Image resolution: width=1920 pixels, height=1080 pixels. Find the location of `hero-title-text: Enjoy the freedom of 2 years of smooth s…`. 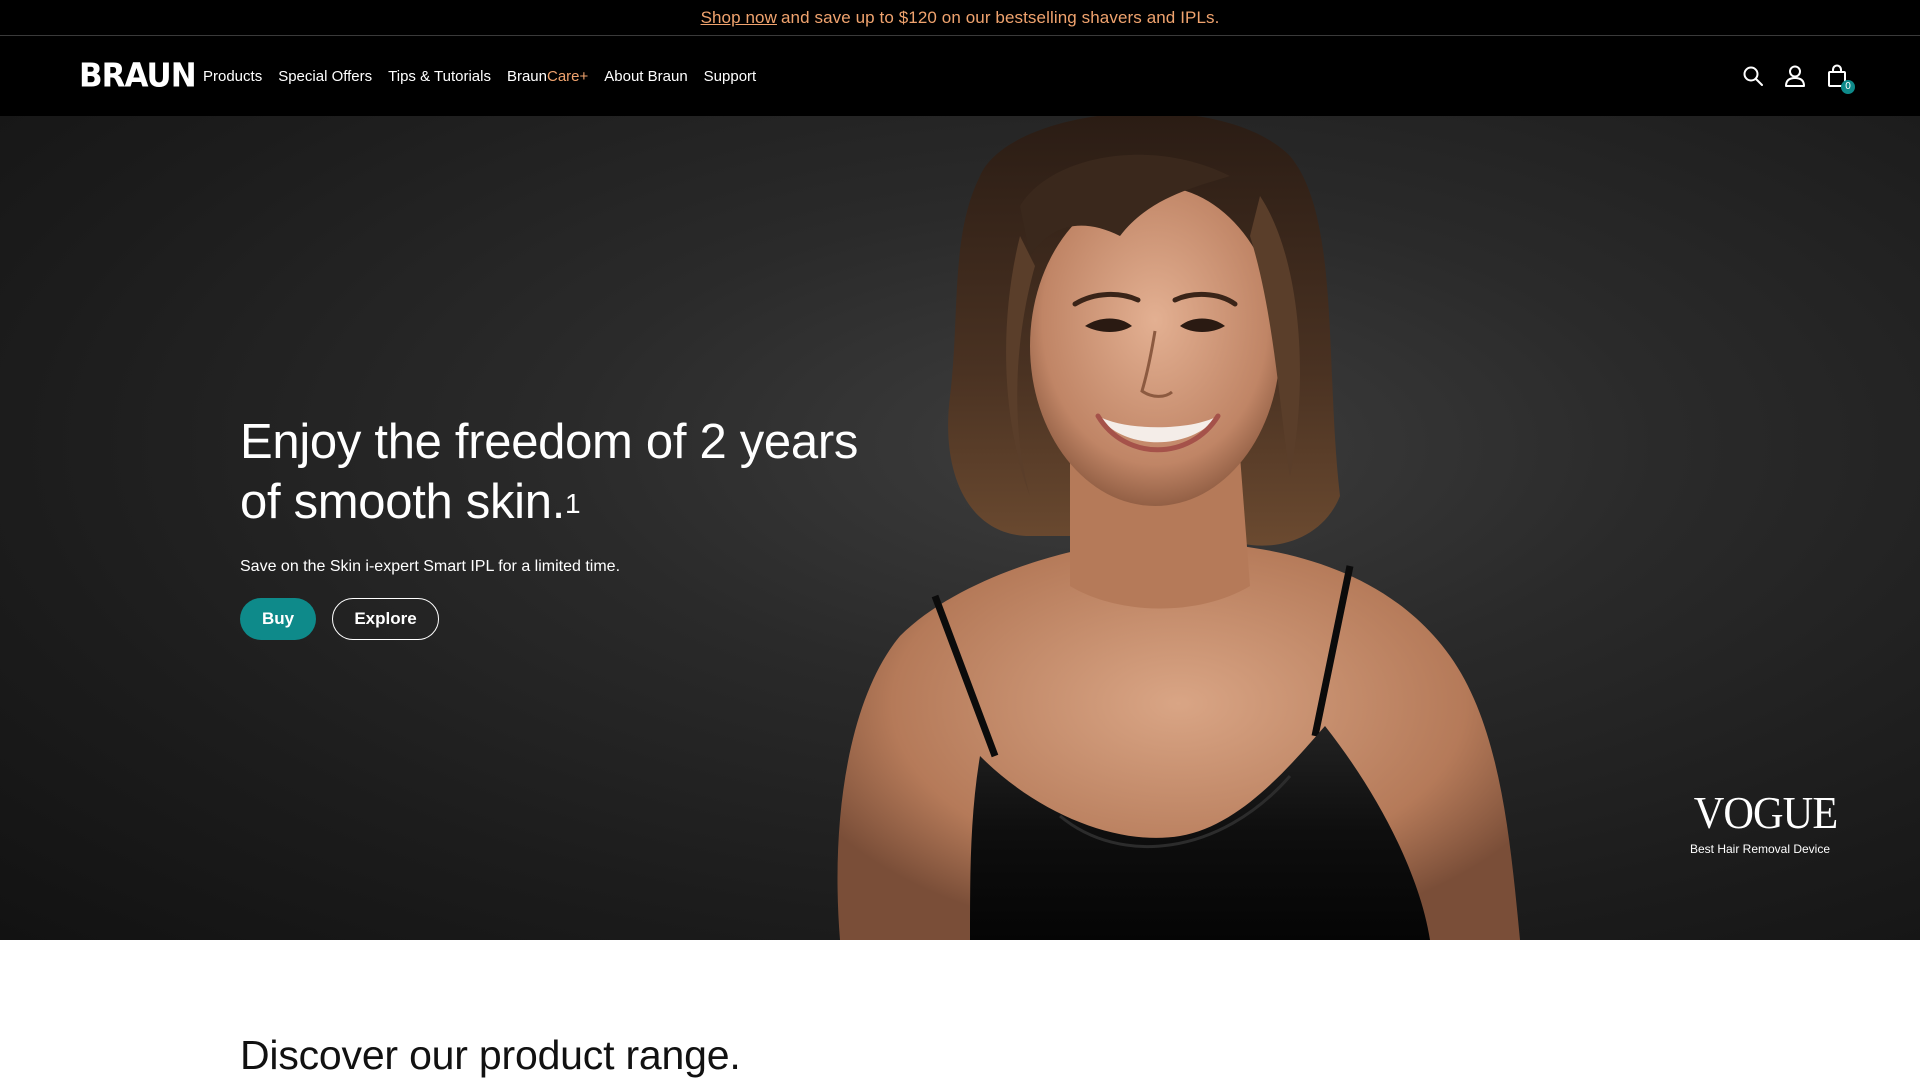

hero-title-text: Enjoy the freedom of 2 years of smooth s… is located at coordinates (549, 472).